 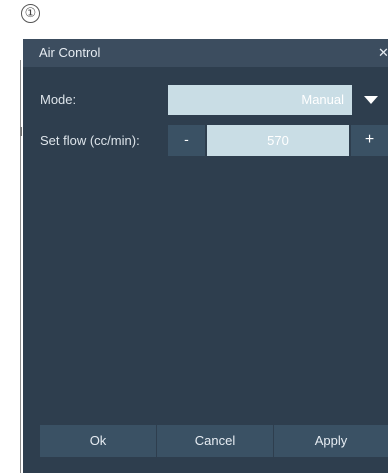 I want to click on step-number-badge: ①, so click(x=30, y=13).